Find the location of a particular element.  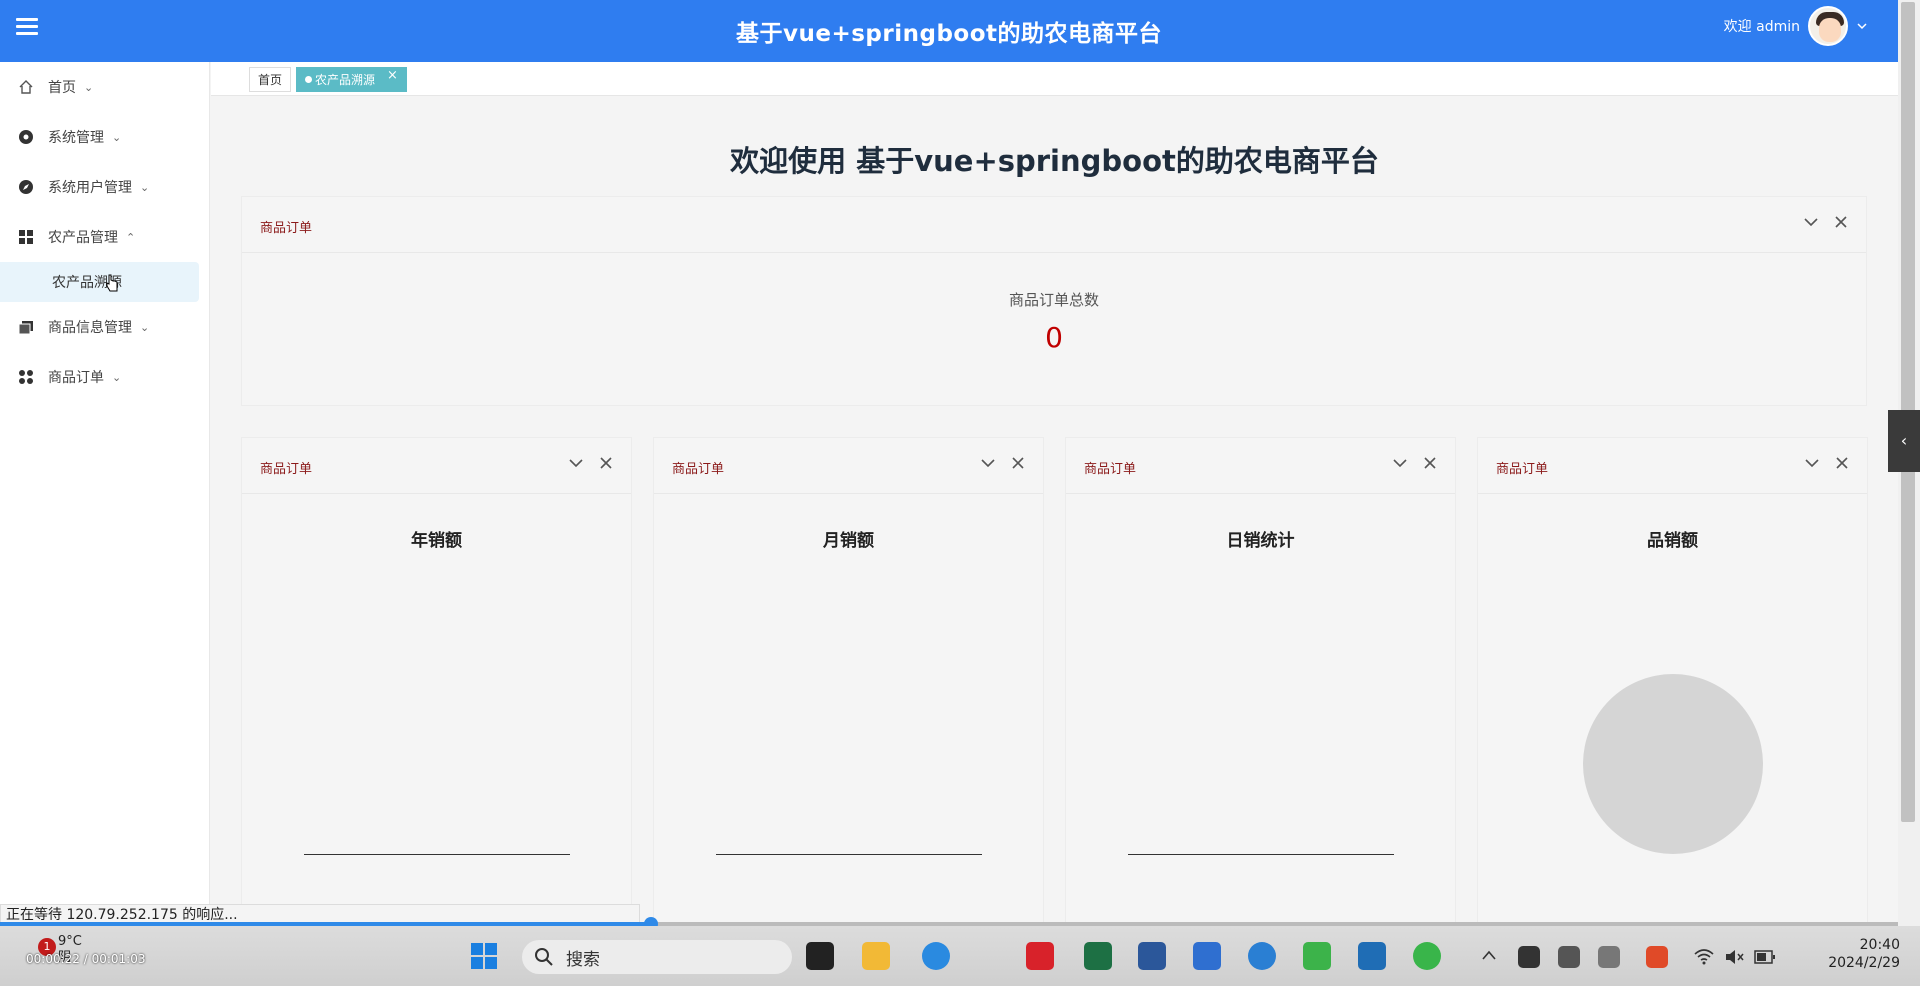

sidebar-item-label: 商品信息管理 is located at coordinates (90, 328).